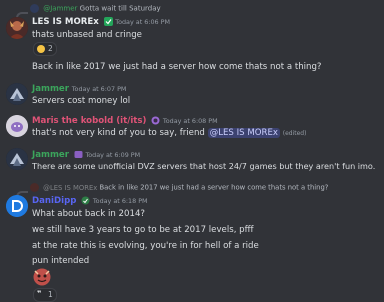  Describe the element at coordinates (113, 155) in the screenshot. I see `timestamp: Today at 6:09 PM` at that location.